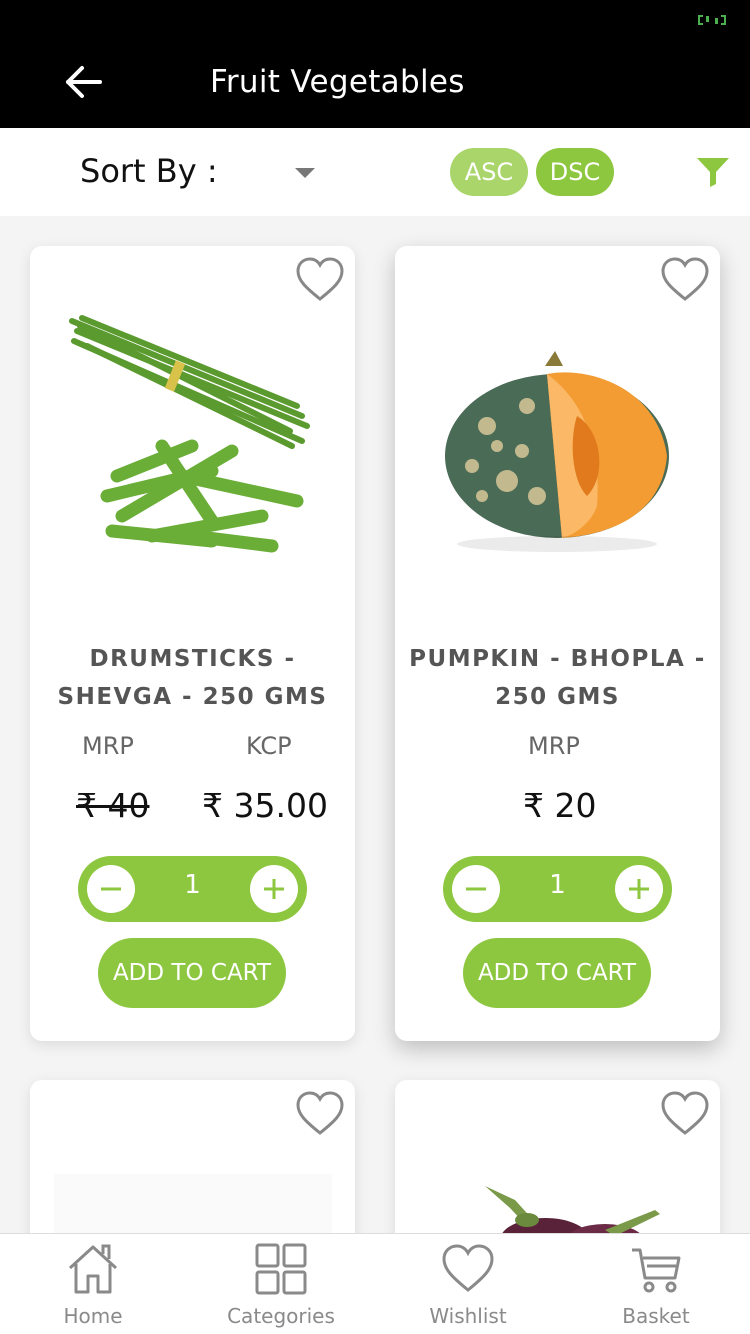 The height and width of the screenshot is (1334, 750). What do you see at coordinates (560, 805) in the screenshot?
I see `mrp-price: ₹ 20` at bounding box center [560, 805].